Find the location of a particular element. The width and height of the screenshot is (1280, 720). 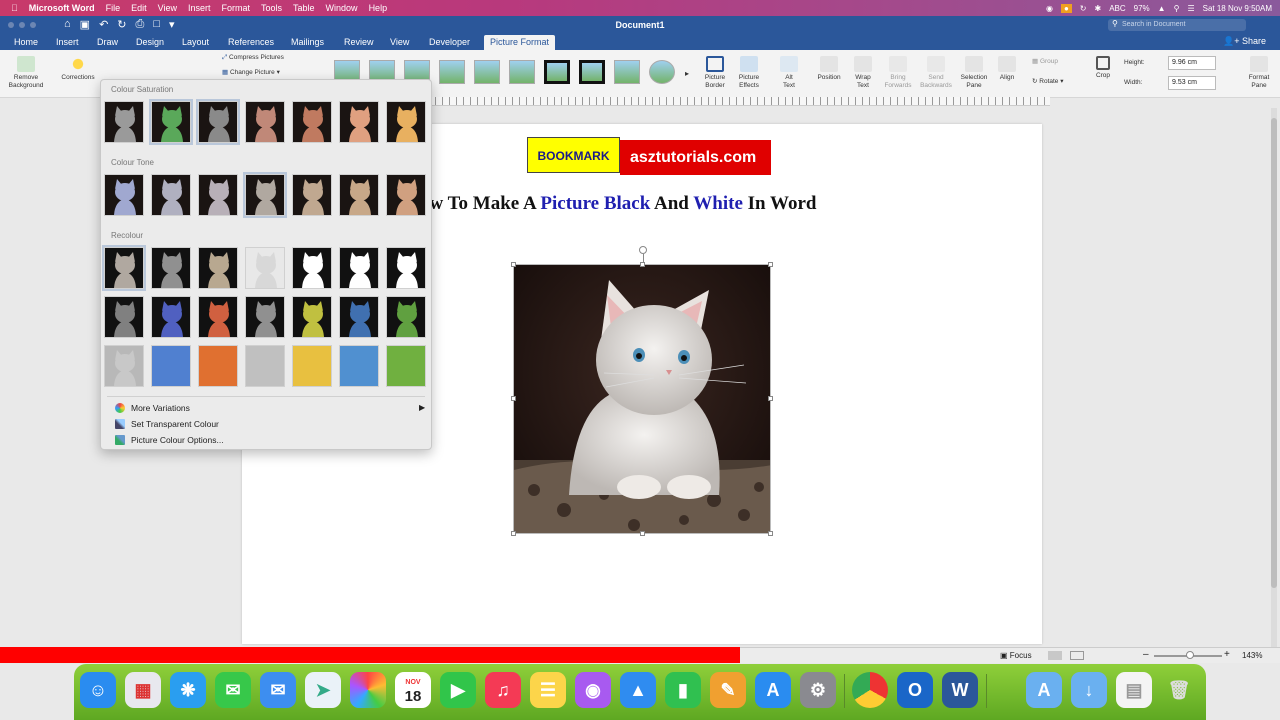

tab-picture-format: Picture Format is located at coordinates (520, 42).